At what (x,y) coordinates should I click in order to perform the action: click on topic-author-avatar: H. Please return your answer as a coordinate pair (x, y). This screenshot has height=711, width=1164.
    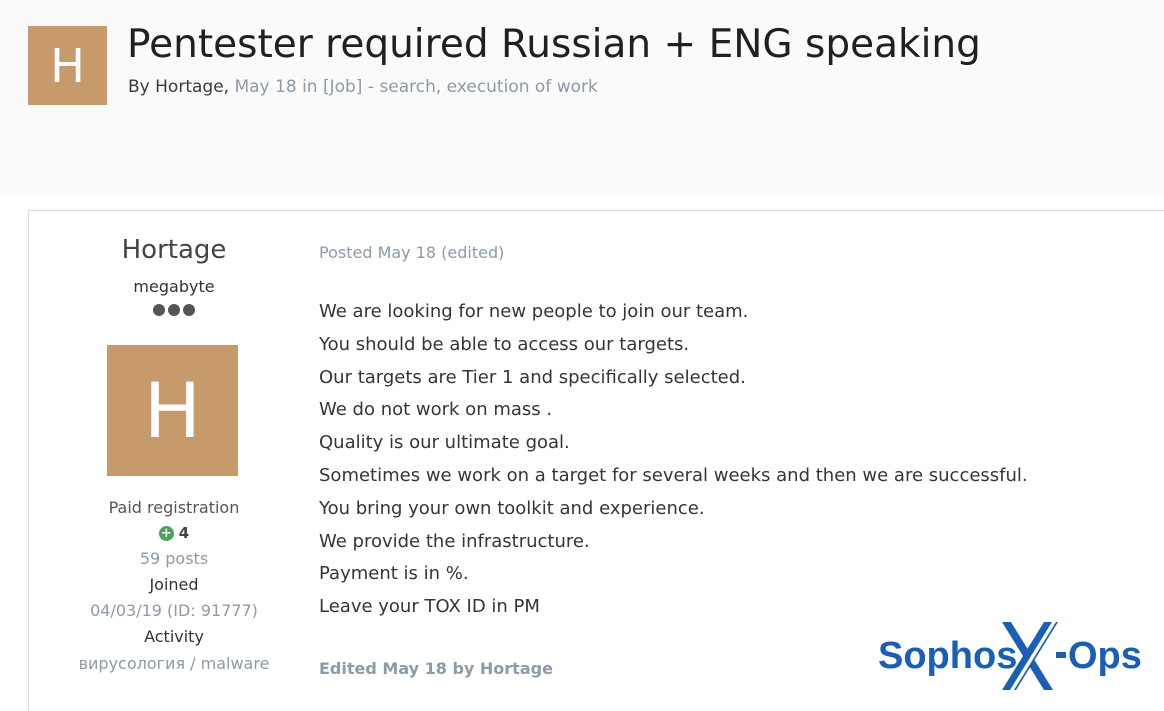
    Looking at the image, I should click on (67, 65).